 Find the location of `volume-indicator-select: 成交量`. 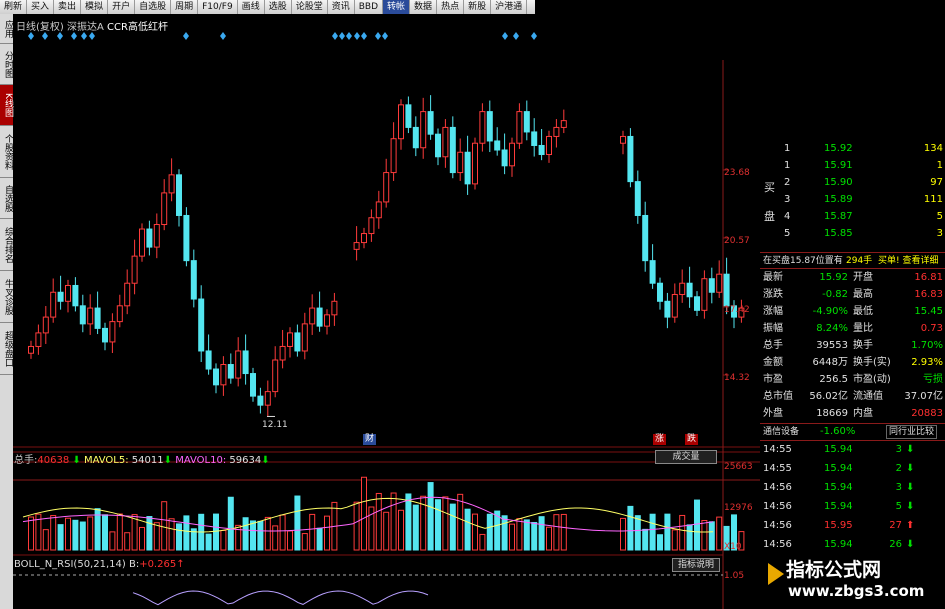

volume-indicator-select: 成交量 is located at coordinates (686, 457).